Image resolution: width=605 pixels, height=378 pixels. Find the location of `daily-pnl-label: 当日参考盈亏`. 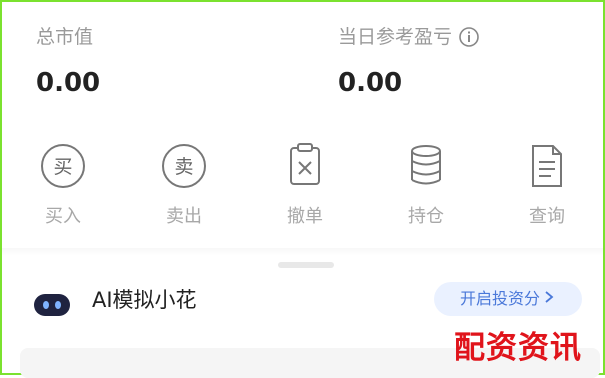

daily-pnl-label: 当日参考盈亏 is located at coordinates (395, 37).